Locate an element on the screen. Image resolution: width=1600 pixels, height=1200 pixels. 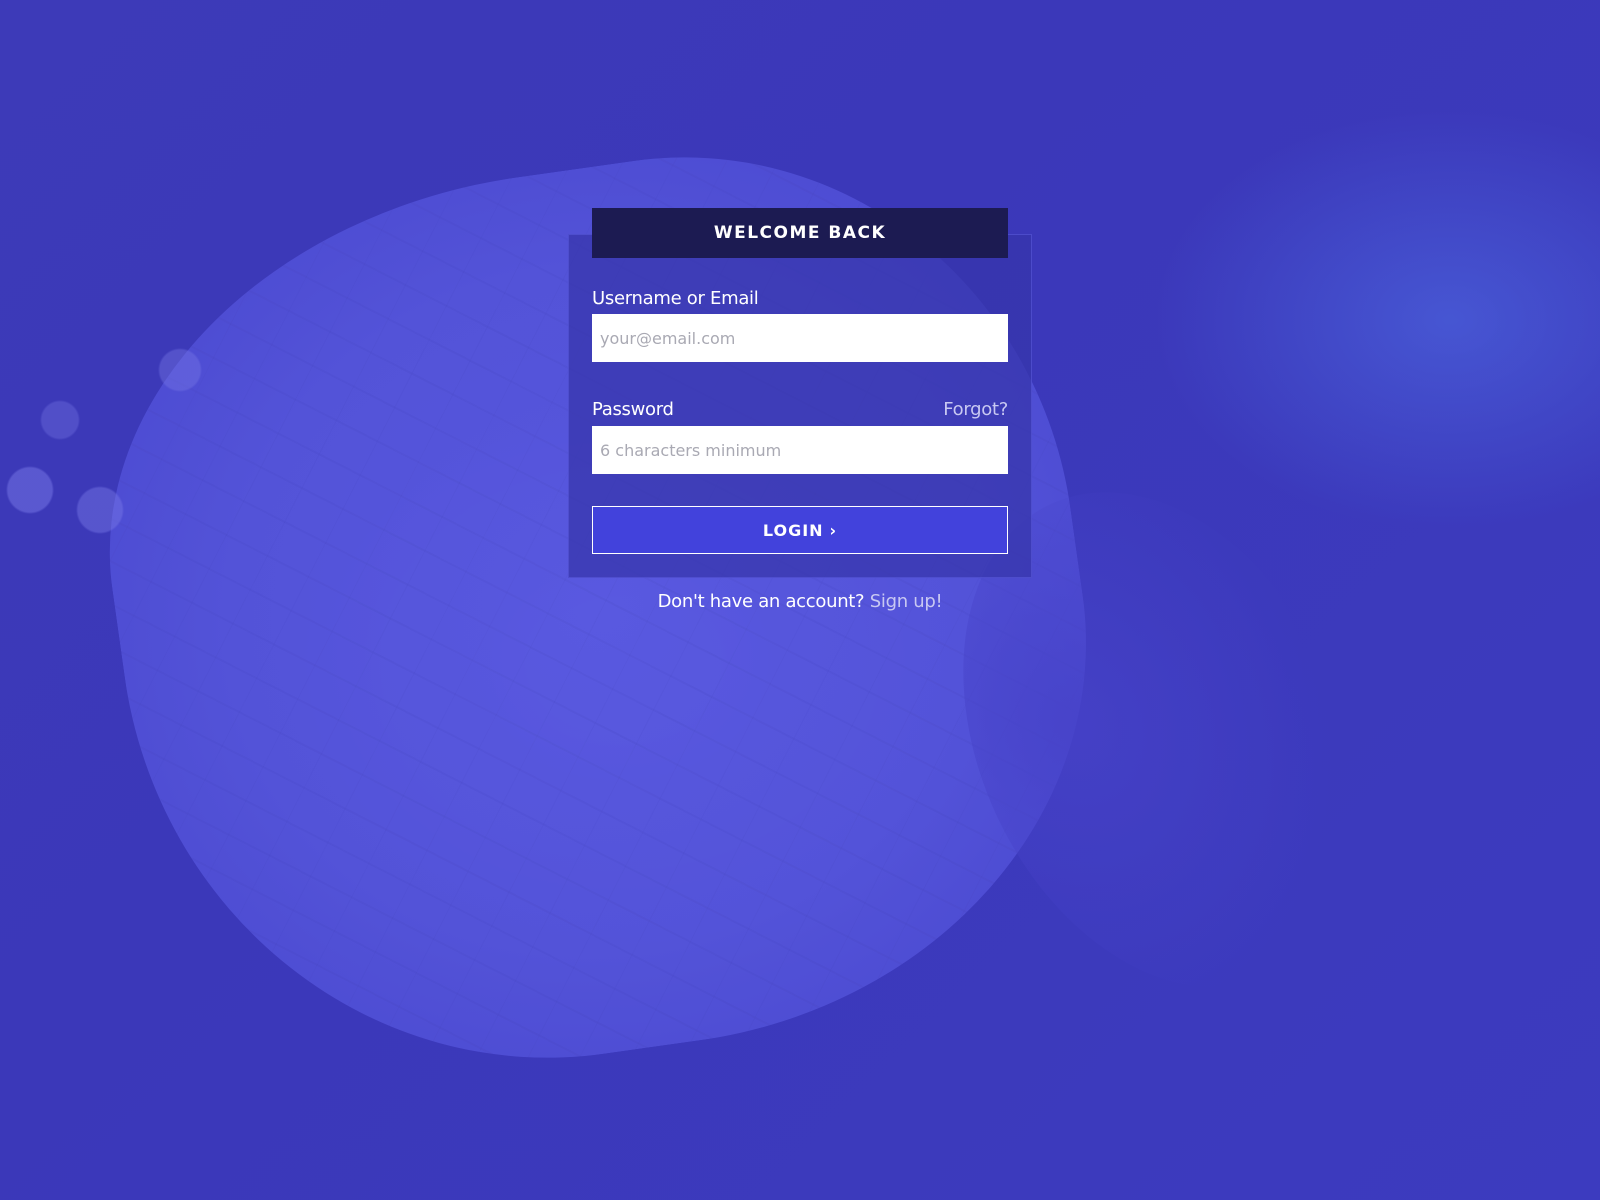
forgot-password-link: Forgot? is located at coordinates (975, 409).